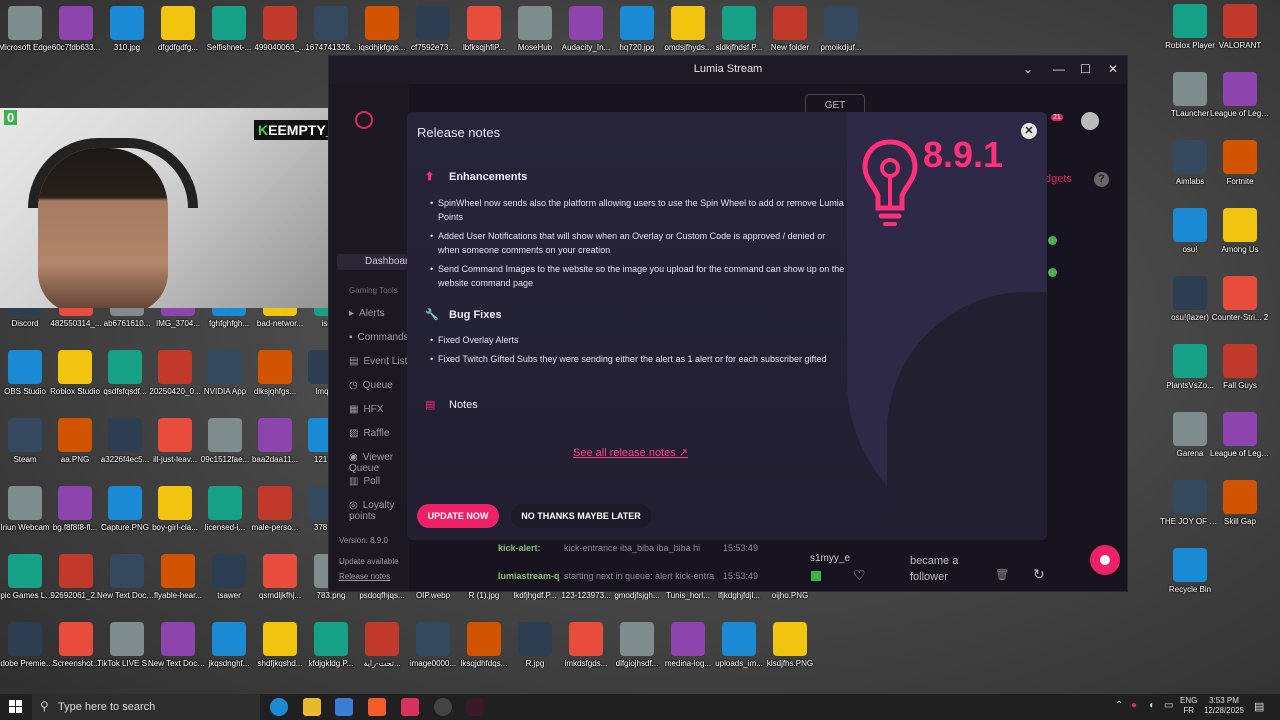 The height and width of the screenshot is (720, 1280). I want to click on see-all-release-notes-link: See all release notes ↗, so click(630, 452).